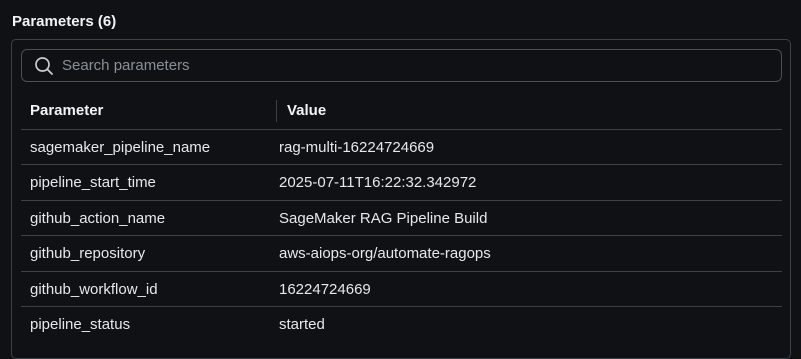  Describe the element at coordinates (66, 111) in the screenshot. I see `column-header-parameter: Parameter` at that location.